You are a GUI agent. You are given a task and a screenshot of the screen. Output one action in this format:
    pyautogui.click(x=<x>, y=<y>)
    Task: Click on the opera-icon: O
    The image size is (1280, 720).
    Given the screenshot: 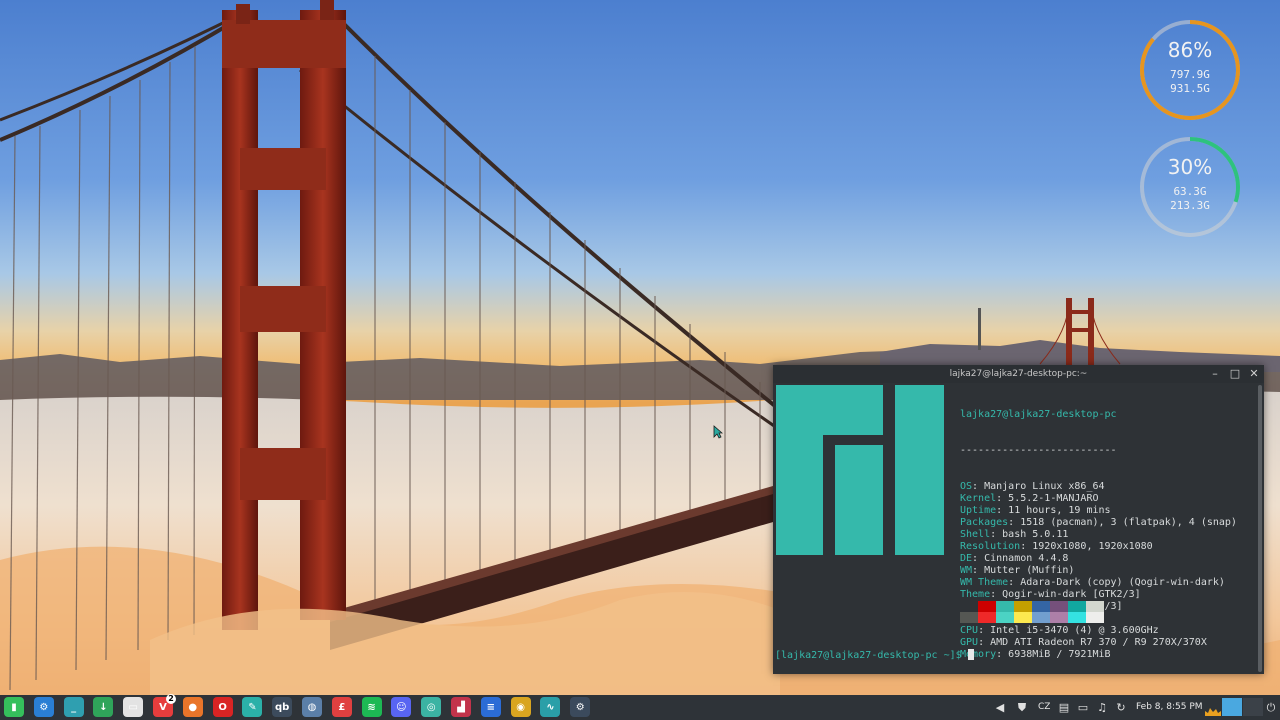 What is the action you would take?
    pyautogui.click(x=222, y=707)
    